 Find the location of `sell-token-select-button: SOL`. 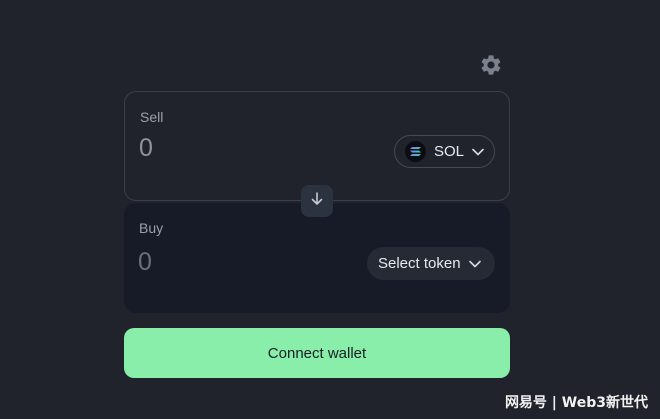

sell-token-select-button: SOL is located at coordinates (444, 151).